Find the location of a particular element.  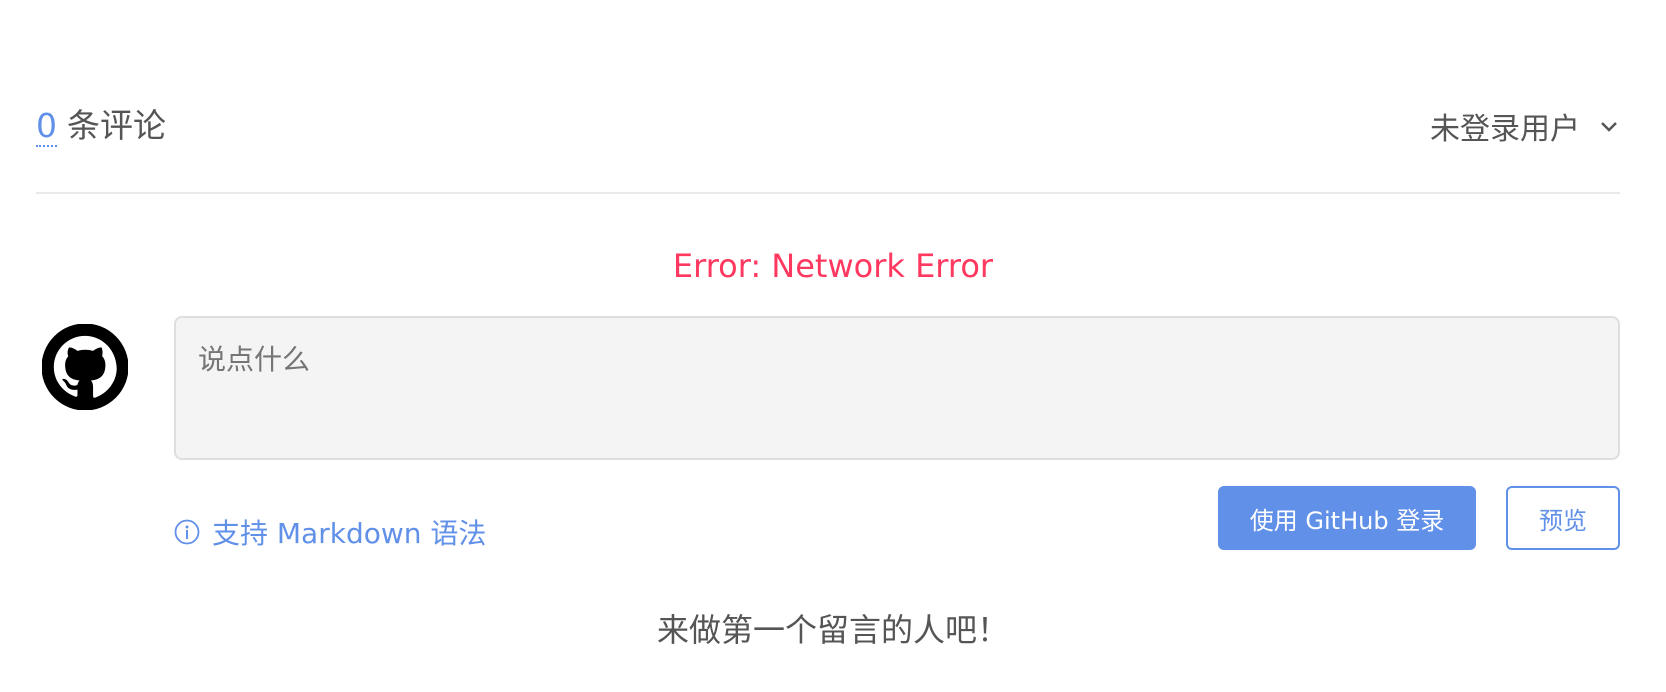

user-menu-label: 未登录用户 is located at coordinates (1505, 129).